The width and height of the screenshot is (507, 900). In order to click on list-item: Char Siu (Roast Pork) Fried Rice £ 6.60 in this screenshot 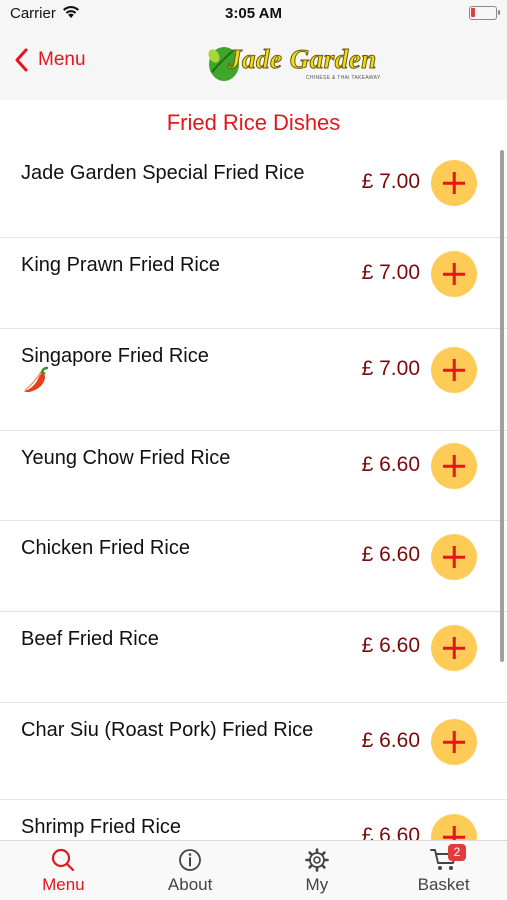, I will do `click(253, 751)`.